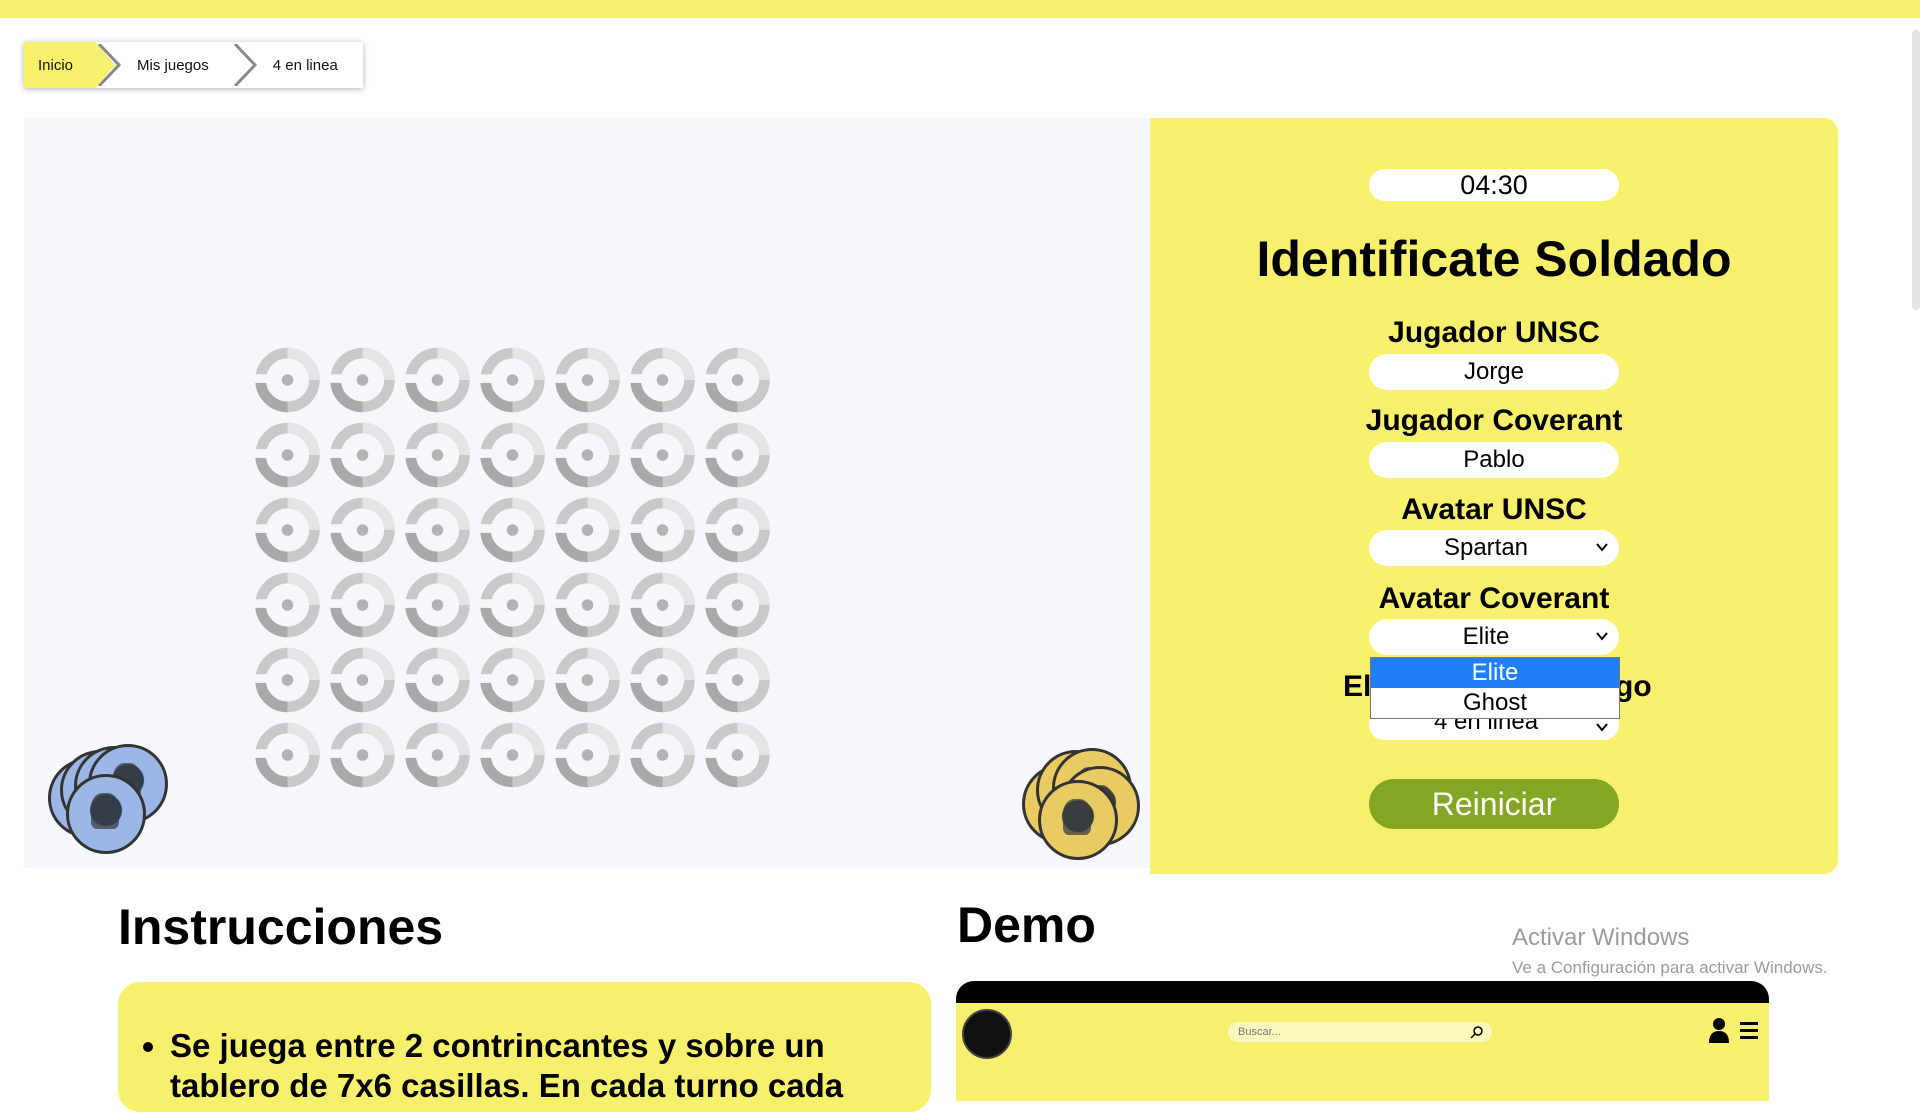  I want to click on player2-name-input, so click(1494, 460).